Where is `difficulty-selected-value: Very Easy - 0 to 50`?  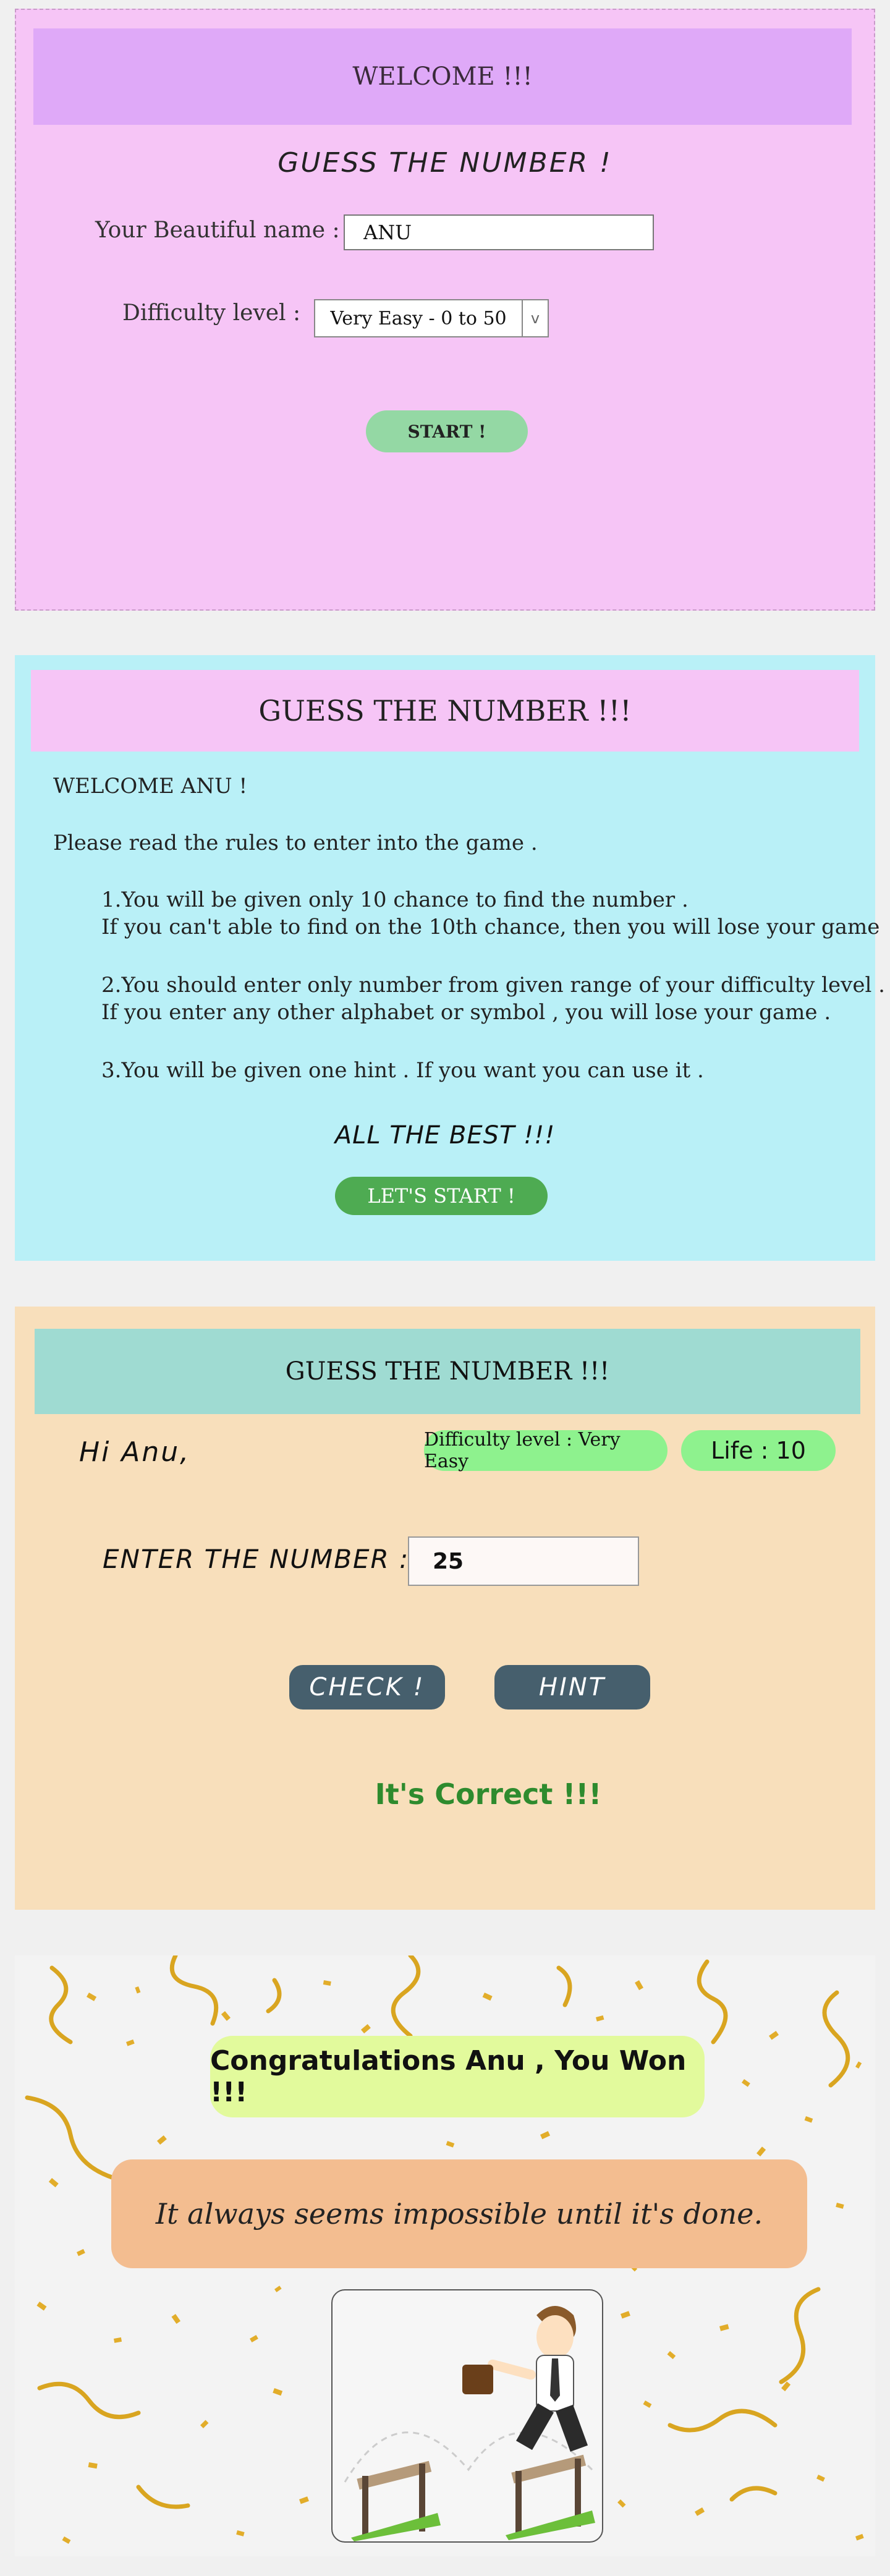 difficulty-selected-value: Very Easy - 0 to 50 is located at coordinates (418, 318).